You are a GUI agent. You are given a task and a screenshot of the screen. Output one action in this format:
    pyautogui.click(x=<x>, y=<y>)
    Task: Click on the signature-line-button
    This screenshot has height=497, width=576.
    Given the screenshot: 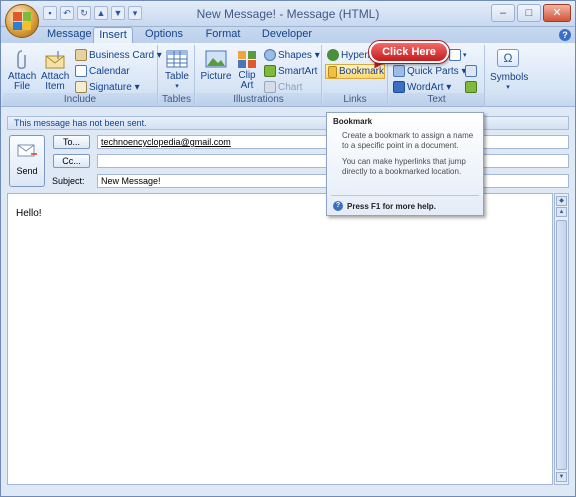 What is the action you would take?
    pyautogui.click(x=471, y=71)
    